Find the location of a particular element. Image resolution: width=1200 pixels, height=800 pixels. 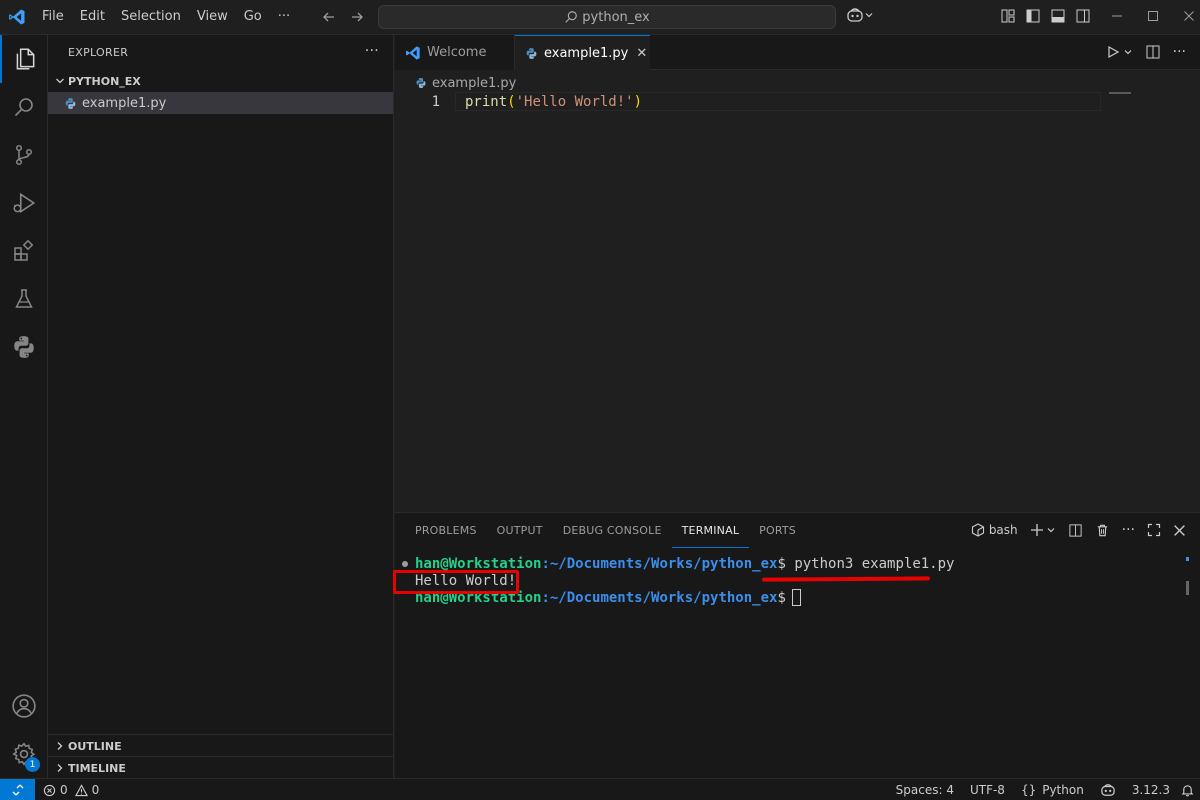

run-debug-activity is located at coordinates (24, 203).